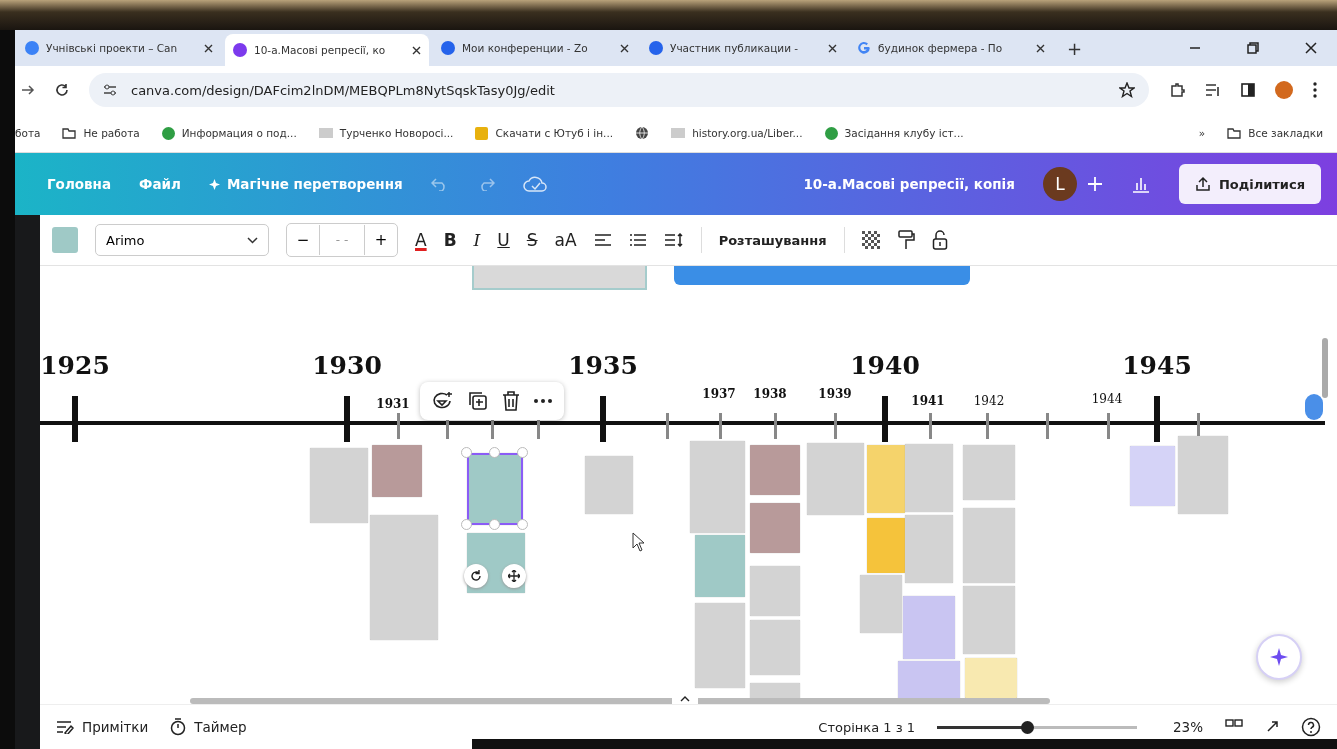 This screenshot has height=749, width=1337. What do you see at coordinates (743, 48) in the screenshot?
I see `browser-tab: Участник публикации -` at bounding box center [743, 48].